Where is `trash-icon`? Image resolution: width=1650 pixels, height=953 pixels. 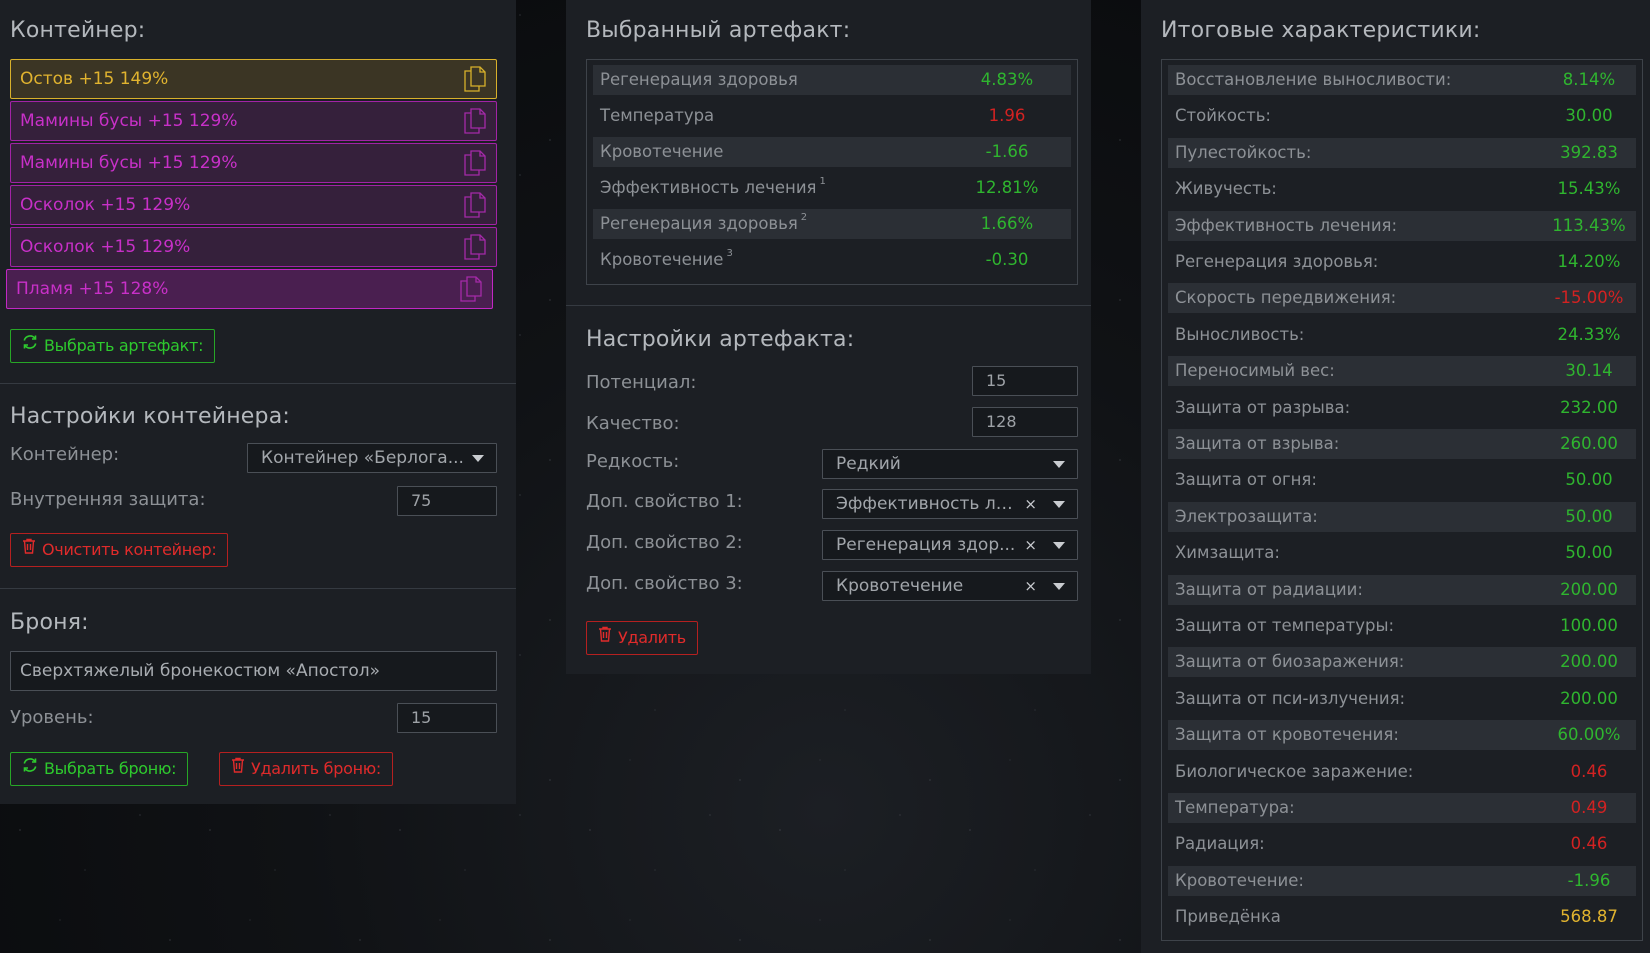
trash-icon is located at coordinates (29, 549).